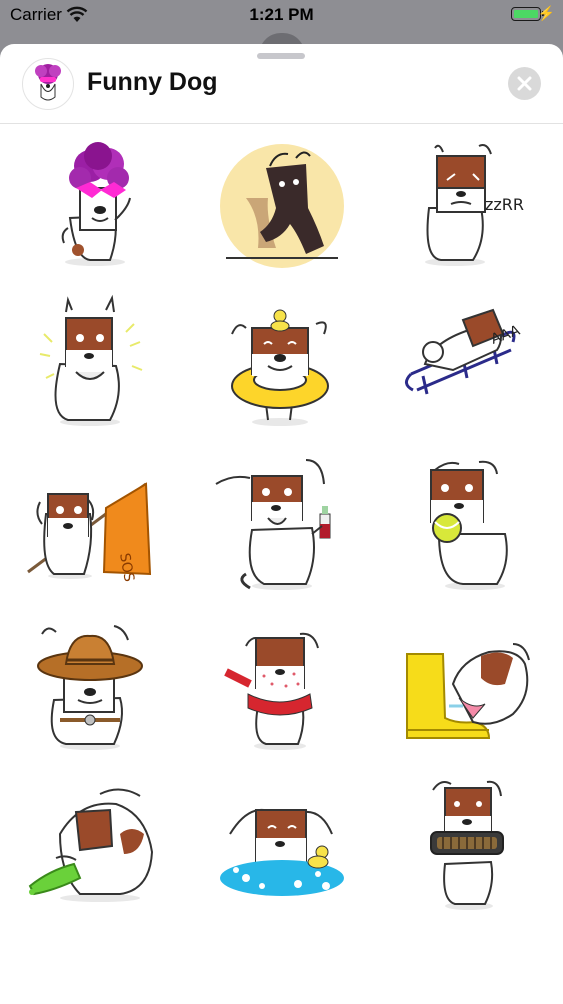  I want to click on sticker-sos-flag-dog: SOS, so click(95, 524).